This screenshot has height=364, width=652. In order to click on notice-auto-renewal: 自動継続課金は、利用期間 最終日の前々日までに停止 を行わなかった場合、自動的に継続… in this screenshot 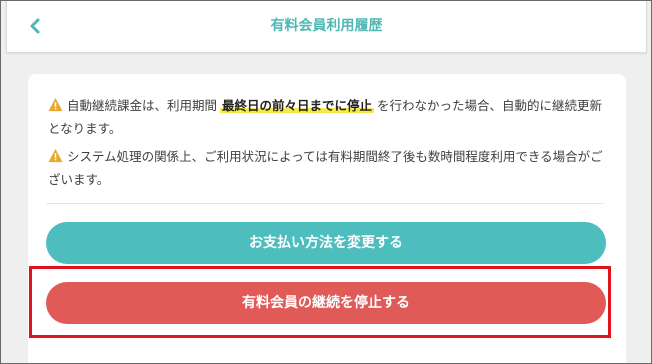, I will do `click(326, 117)`.